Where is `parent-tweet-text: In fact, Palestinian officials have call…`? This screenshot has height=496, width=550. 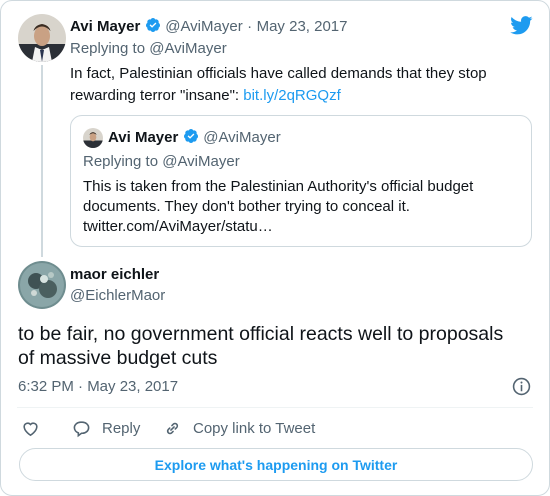
parent-tweet-text: In fact, Palestinian officials have call… is located at coordinates (290, 85).